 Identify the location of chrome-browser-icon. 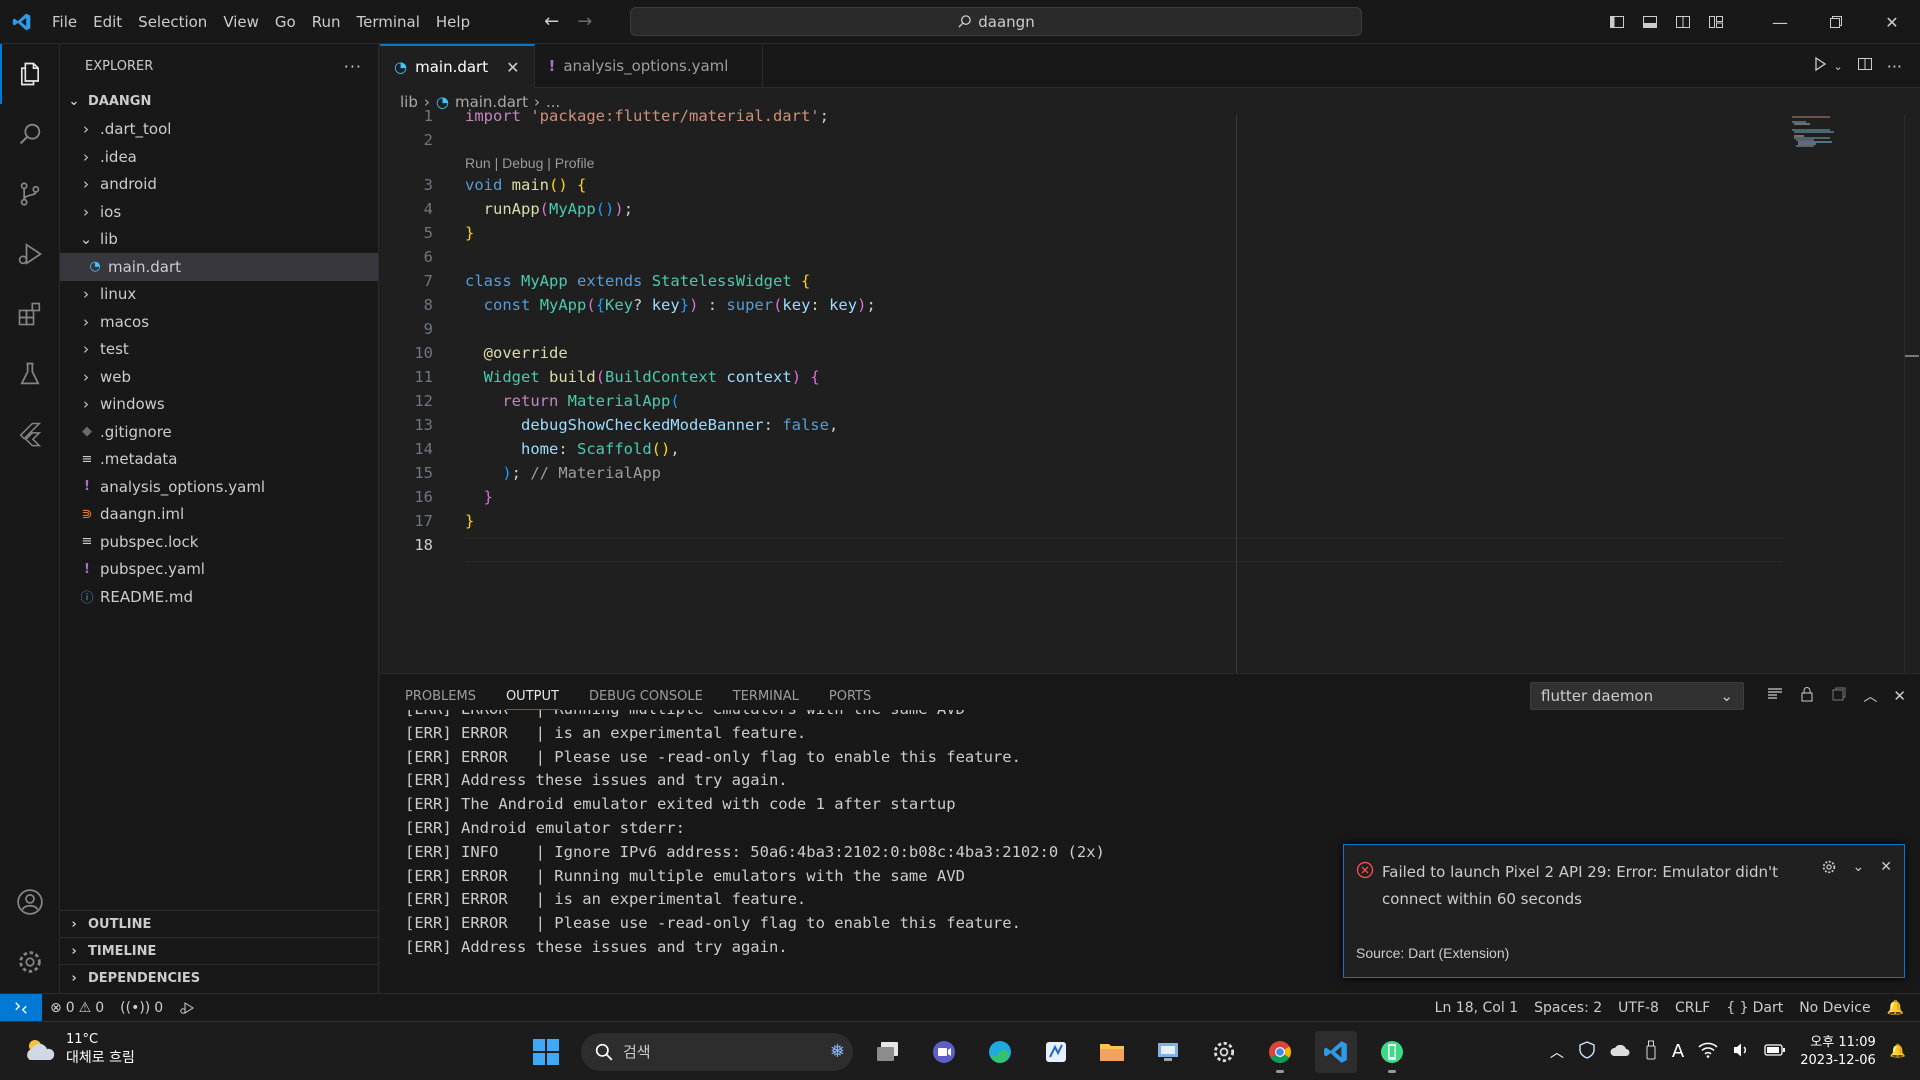
(1280, 1052).